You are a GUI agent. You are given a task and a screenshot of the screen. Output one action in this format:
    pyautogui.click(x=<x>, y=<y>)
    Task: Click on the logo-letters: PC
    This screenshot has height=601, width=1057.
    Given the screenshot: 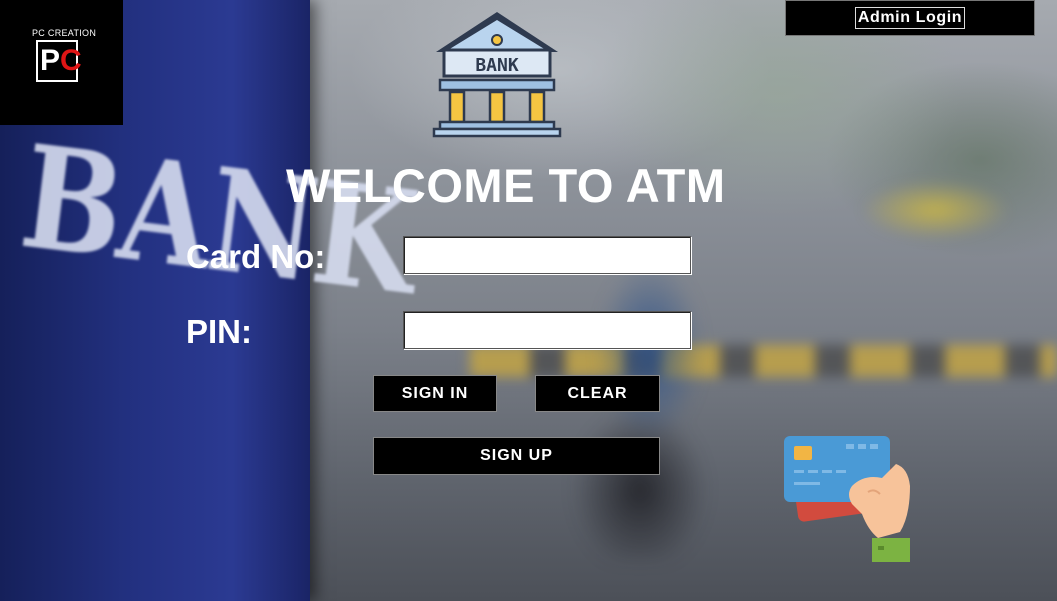 What is the action you would take?
    pyautogui.click(x=61, y=61)
    